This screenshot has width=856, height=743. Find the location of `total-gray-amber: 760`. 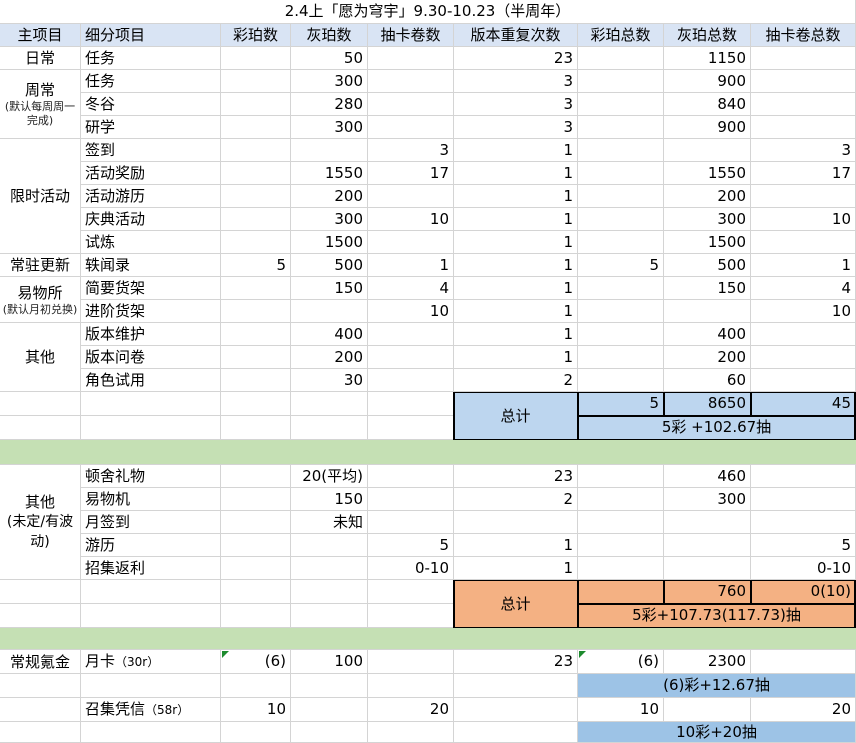

total-gray-amber: 760 is located at coordinates (707, 592).